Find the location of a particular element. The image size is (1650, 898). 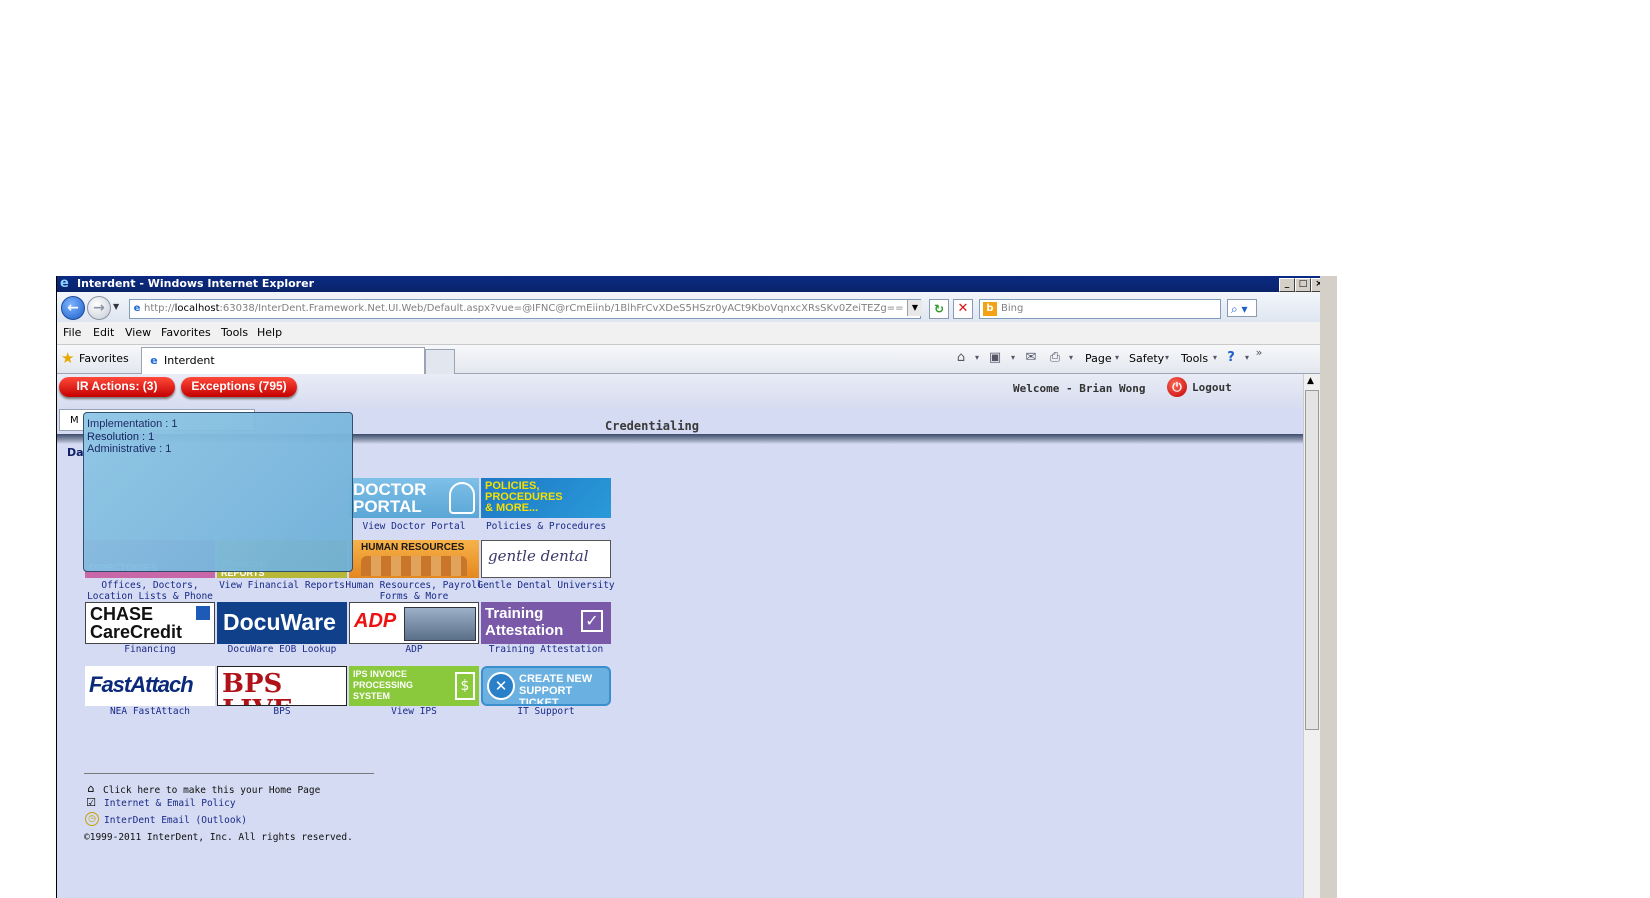

window-title: Interdent - Windows Internet Explorer is located at coordinates (195, 283).